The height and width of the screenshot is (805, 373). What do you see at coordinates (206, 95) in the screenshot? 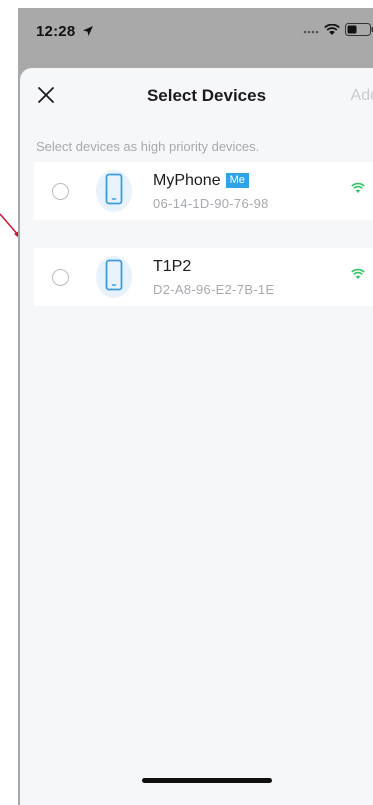
I see `page-title: Select Devices` at bounding box center [206, 95].